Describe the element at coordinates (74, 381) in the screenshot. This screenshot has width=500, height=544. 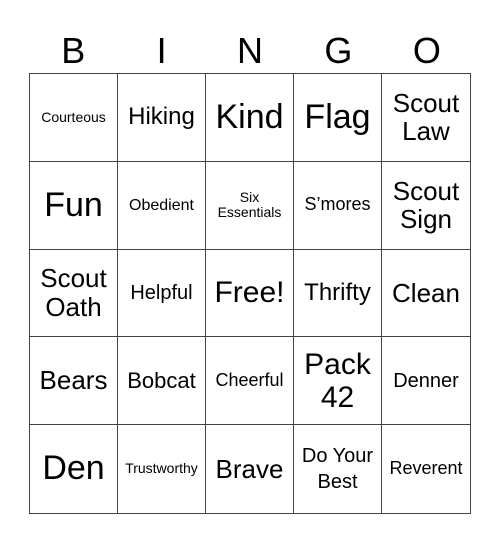
I see `bingo-cell: Bears` at that location.